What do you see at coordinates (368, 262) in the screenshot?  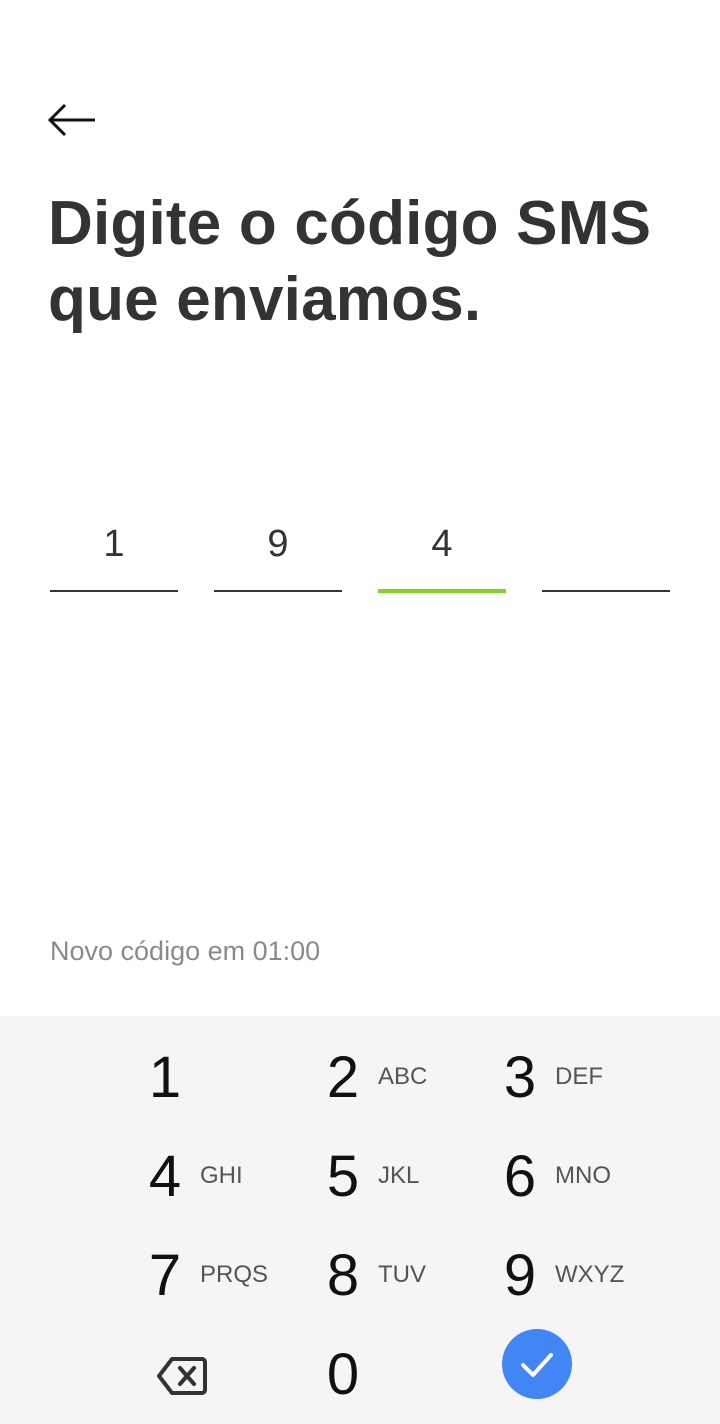 I see `page-title: Digite o código SMS que enviamos.` at bounding box center [368, 262].